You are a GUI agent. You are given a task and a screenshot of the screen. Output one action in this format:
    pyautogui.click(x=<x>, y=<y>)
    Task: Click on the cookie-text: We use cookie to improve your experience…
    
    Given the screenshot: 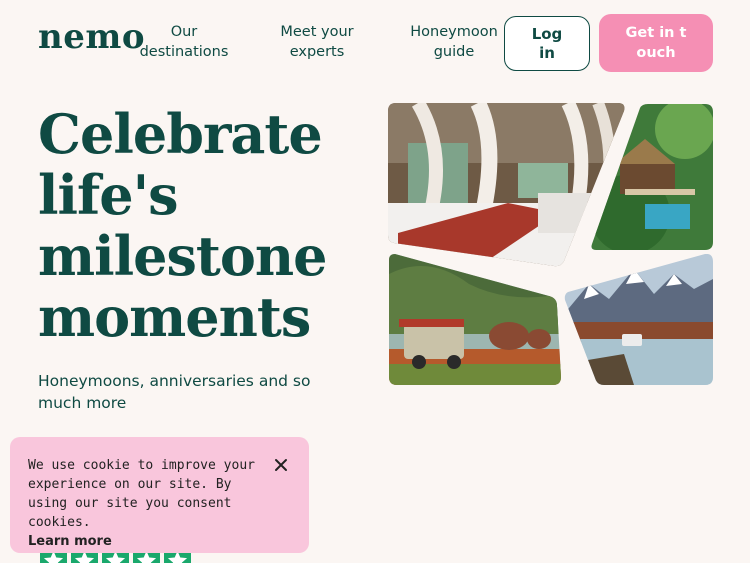 What is the action you would take?
    pyautogui.click(x=141, y=494)
    